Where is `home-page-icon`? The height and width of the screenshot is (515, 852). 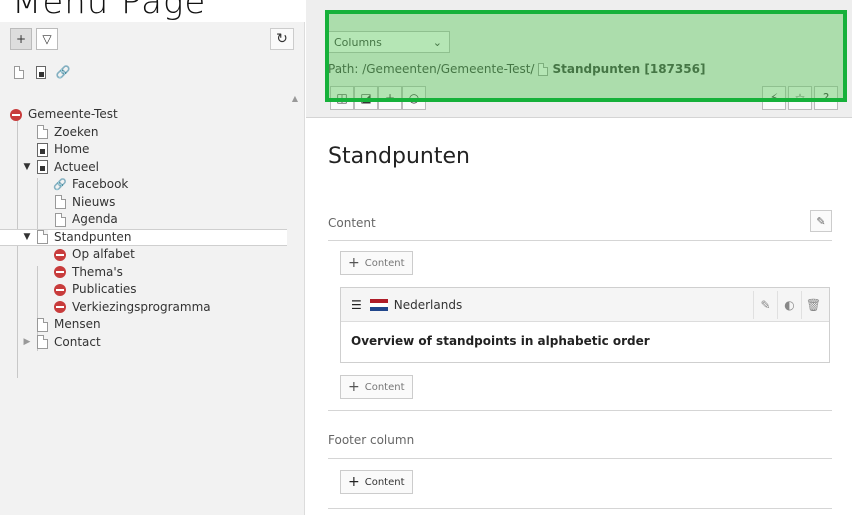 home-page-icon is located at coordinates (42, 149).